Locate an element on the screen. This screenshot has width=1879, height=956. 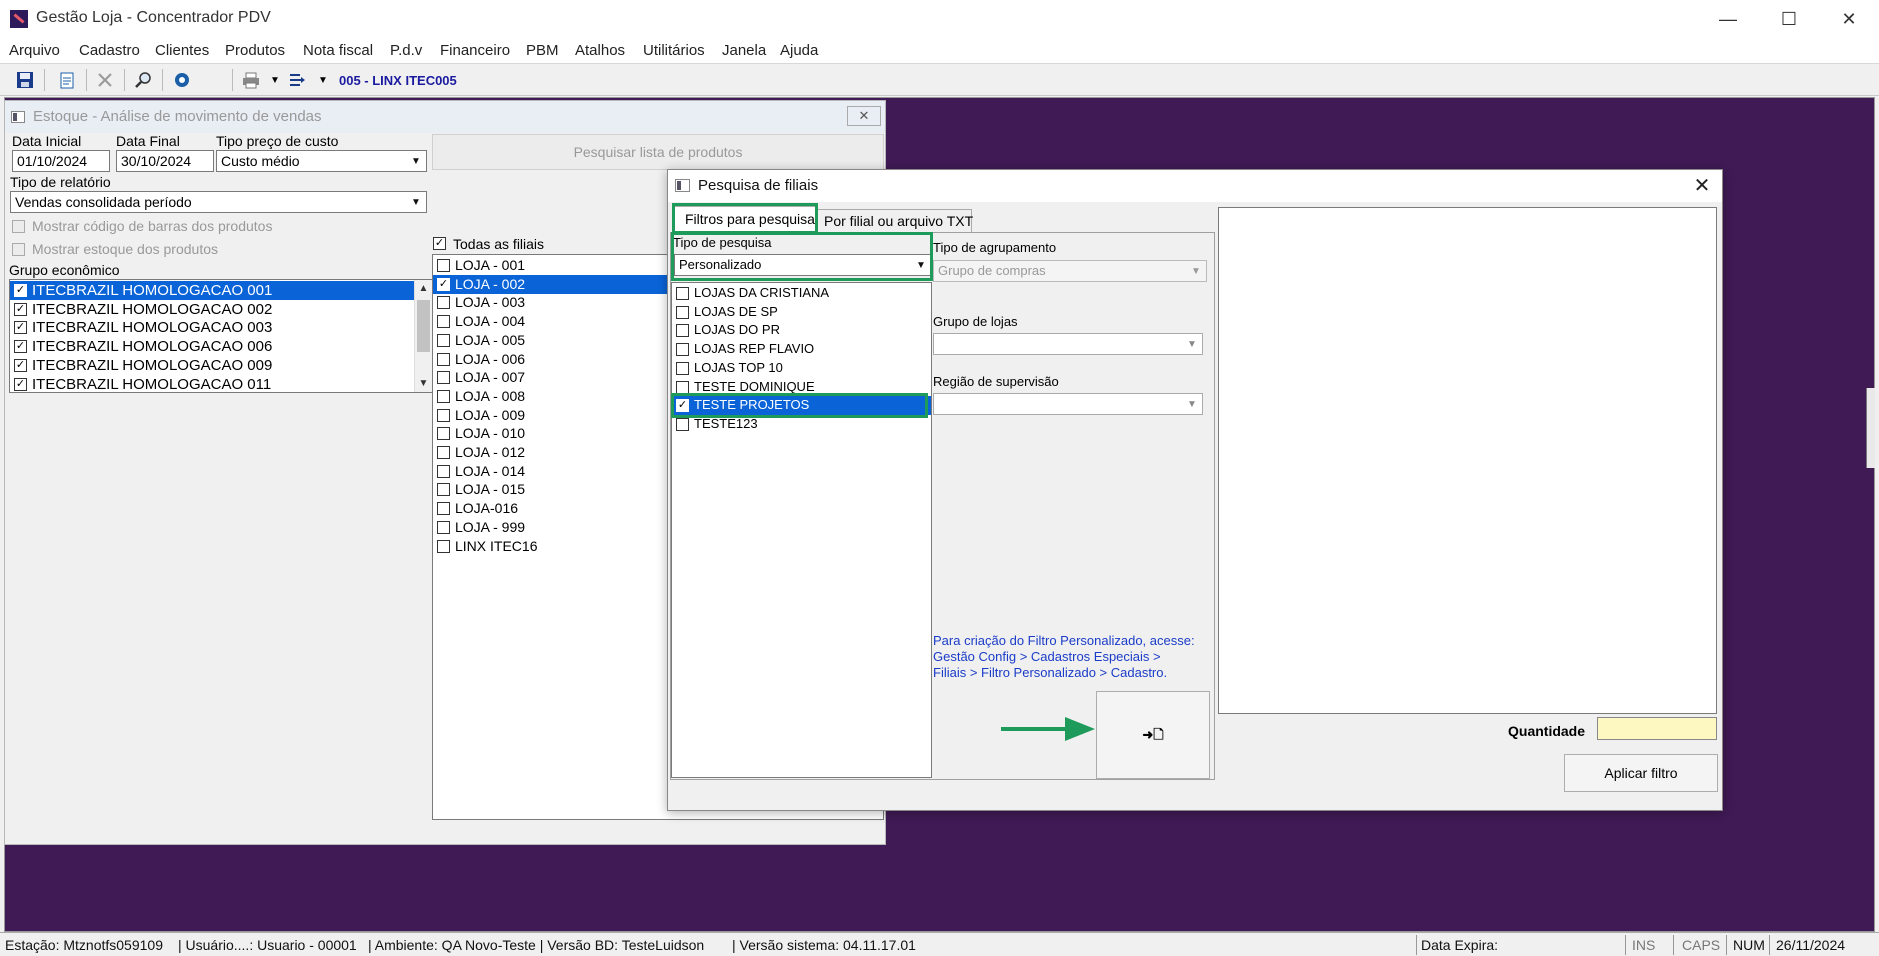
estoque-window-close-button: ✕ is located at coordinates (864, 116).